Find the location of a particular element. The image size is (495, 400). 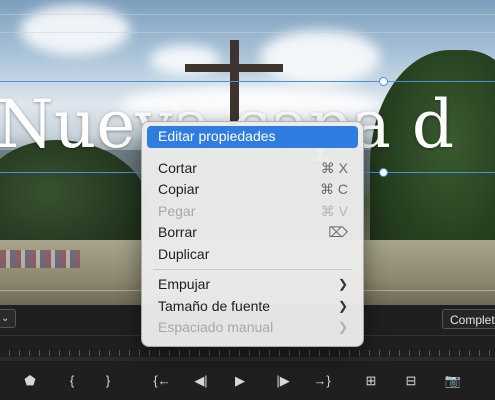

menu-separator is located at coordinates (252, 269).